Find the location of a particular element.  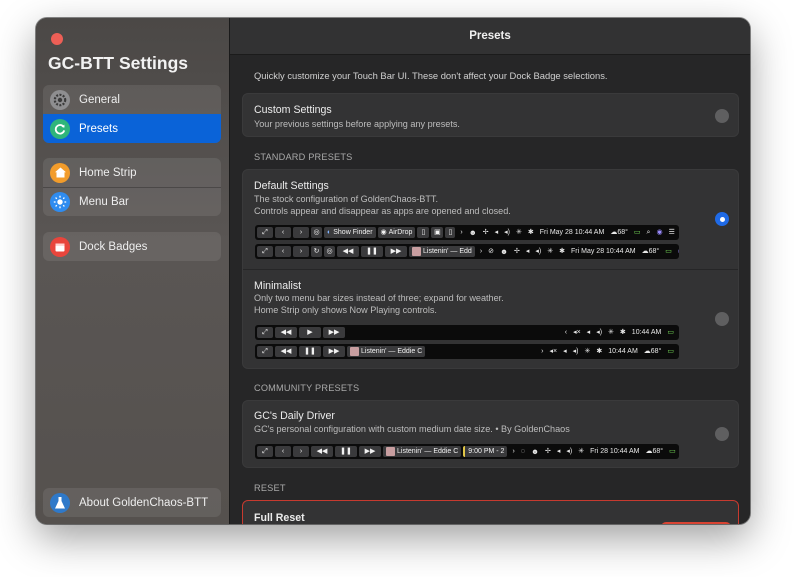

now-playing-key: Listenin' — Edd is located at coordinates (442, 251).